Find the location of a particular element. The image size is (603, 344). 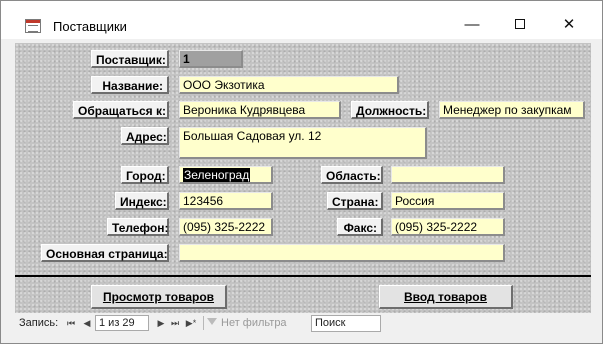

city-value: Зеленоград is located at coordinates (217, 175).